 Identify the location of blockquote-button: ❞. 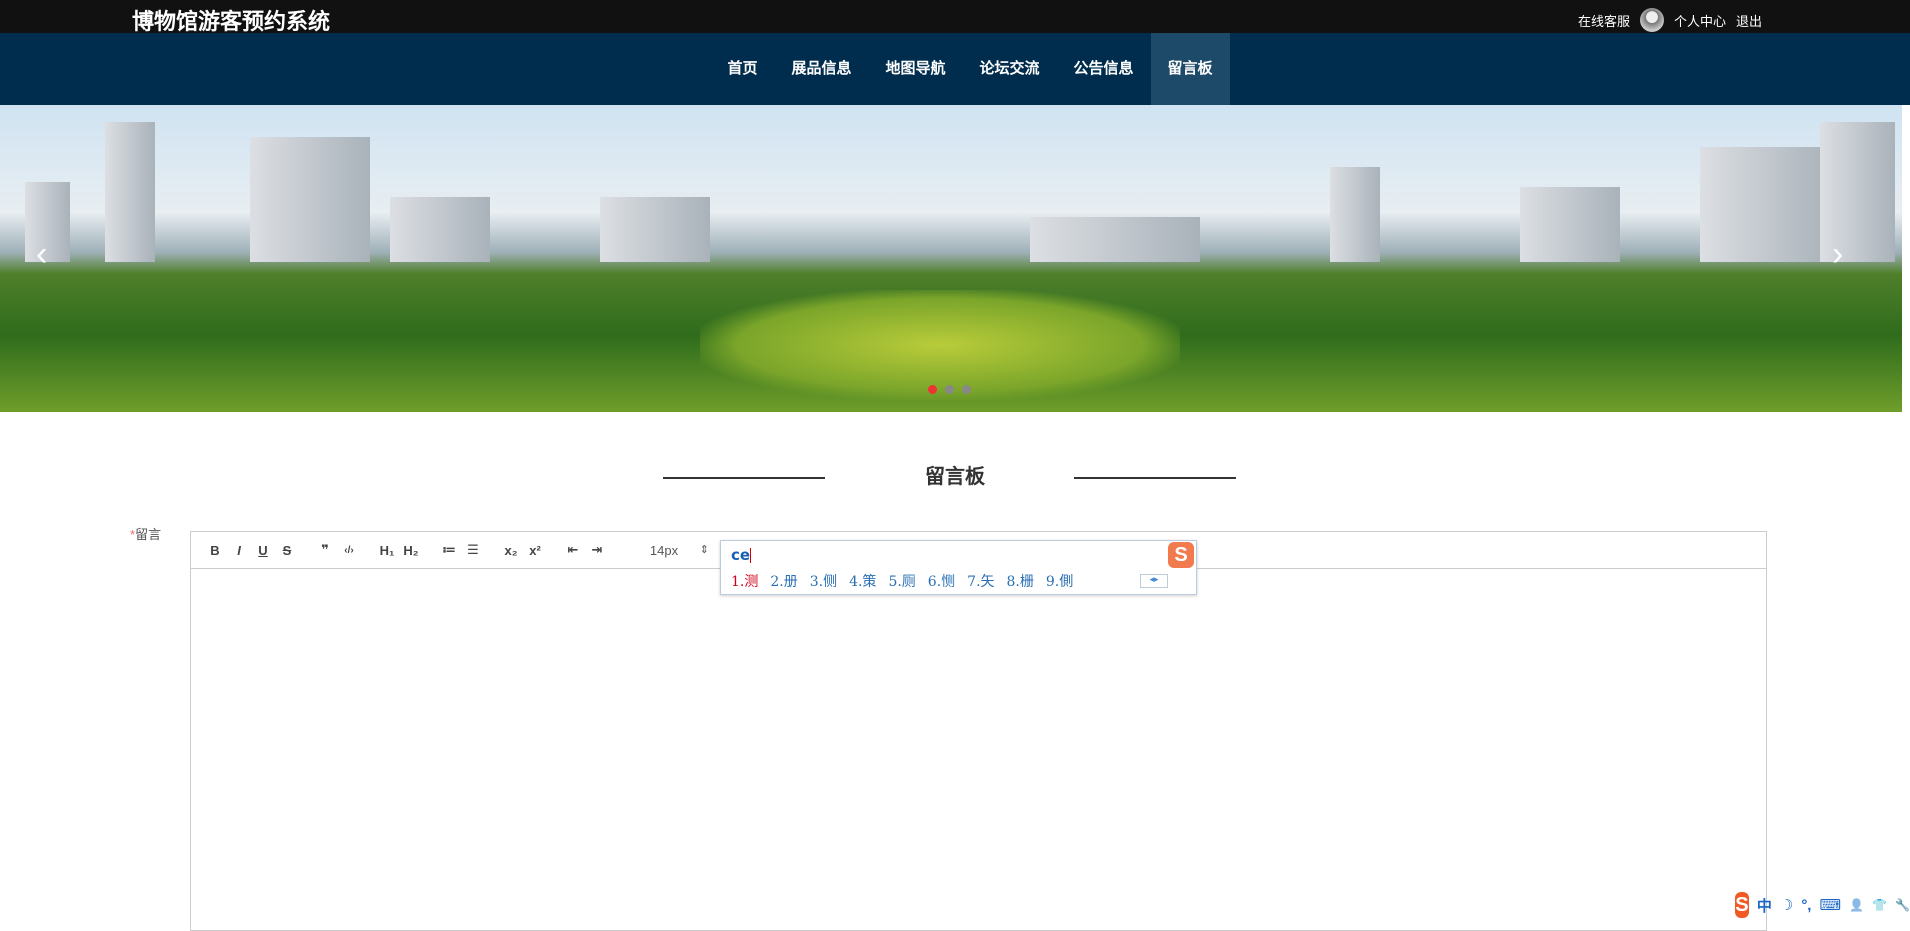
(325, 550).